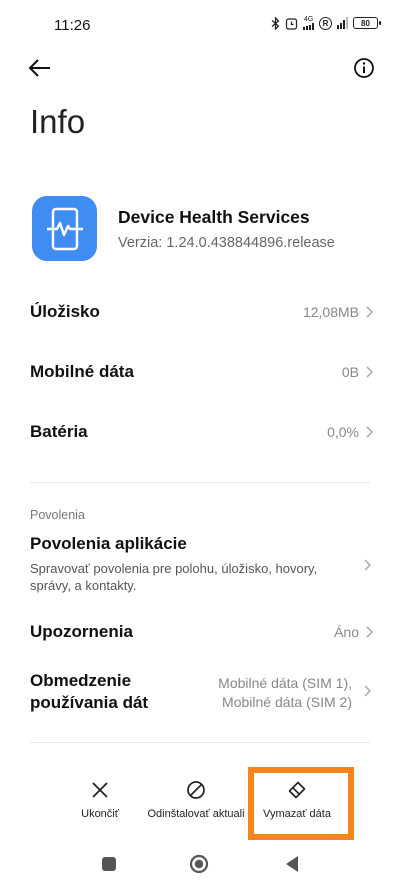  Describe the element at coordinates (350, 372) in the screenshot. I see `mobile-data-value: 0B` at that location.